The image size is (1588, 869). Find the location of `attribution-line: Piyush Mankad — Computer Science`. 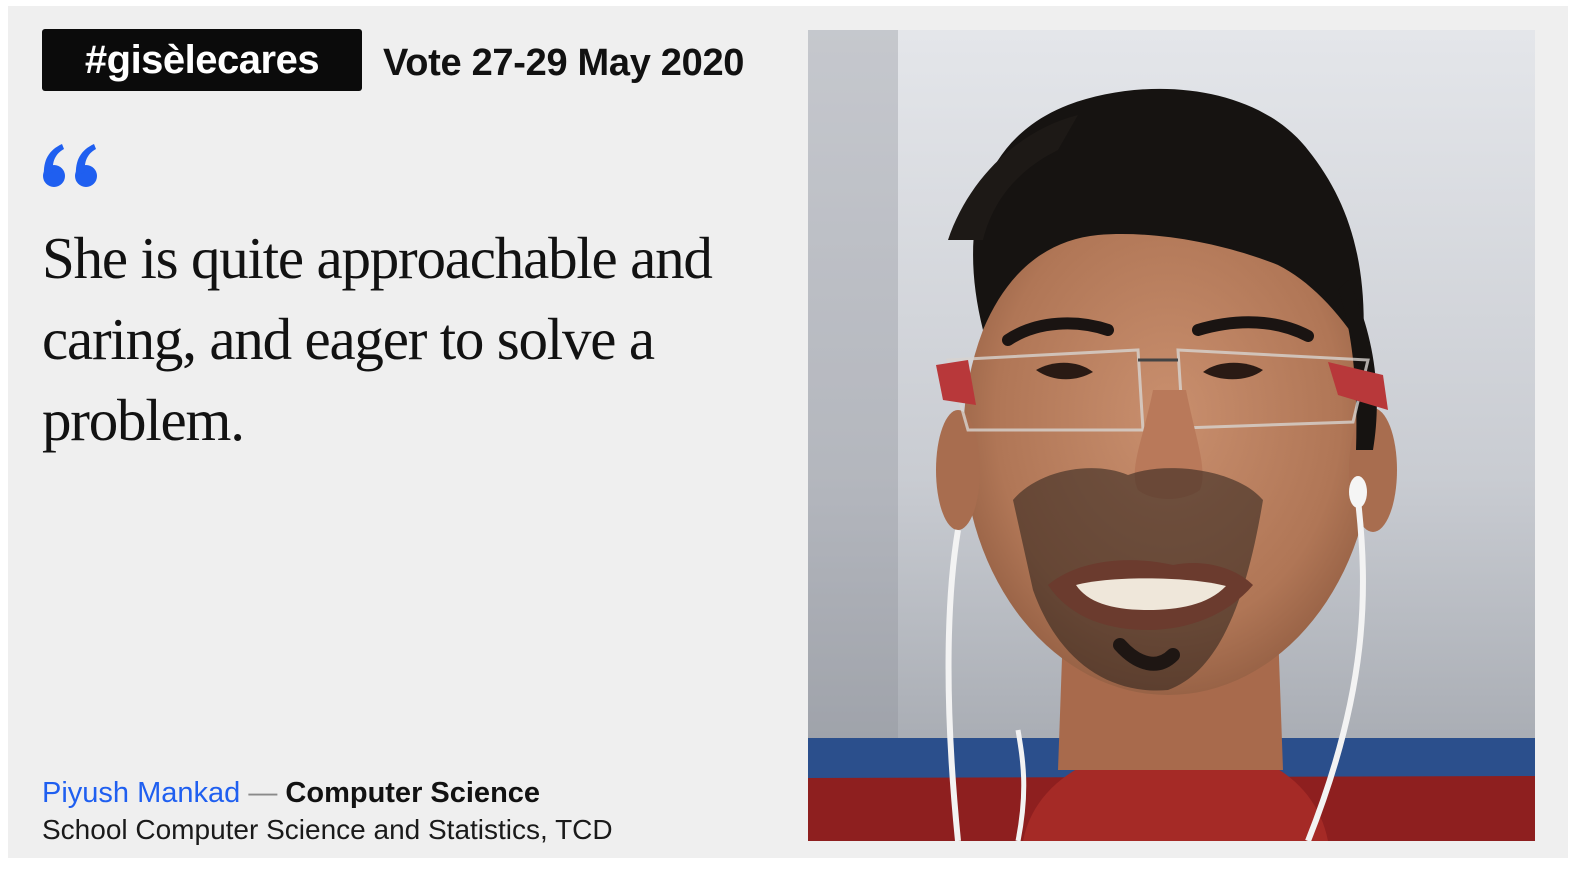

attribution-line: Piyush Mankad — Computer Science is located at coordinates (291, 793).